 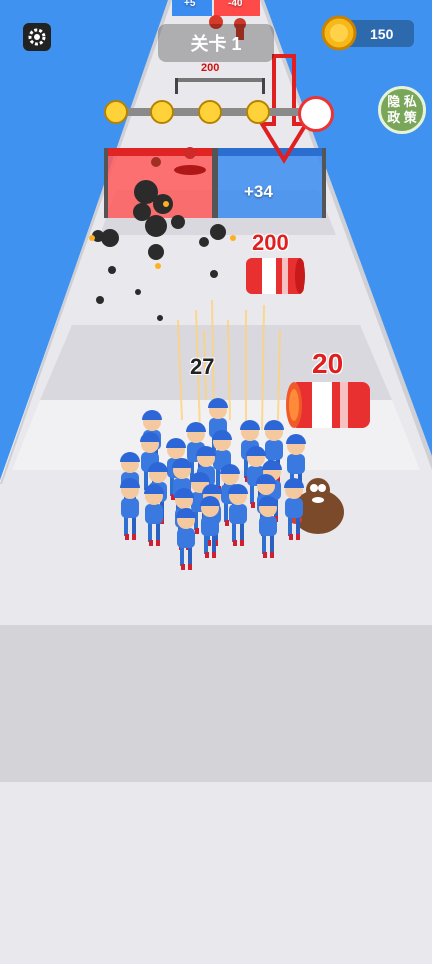 I want to click on privacy-policy-button: 隐 私 政 策, so click(x=402, y=110).